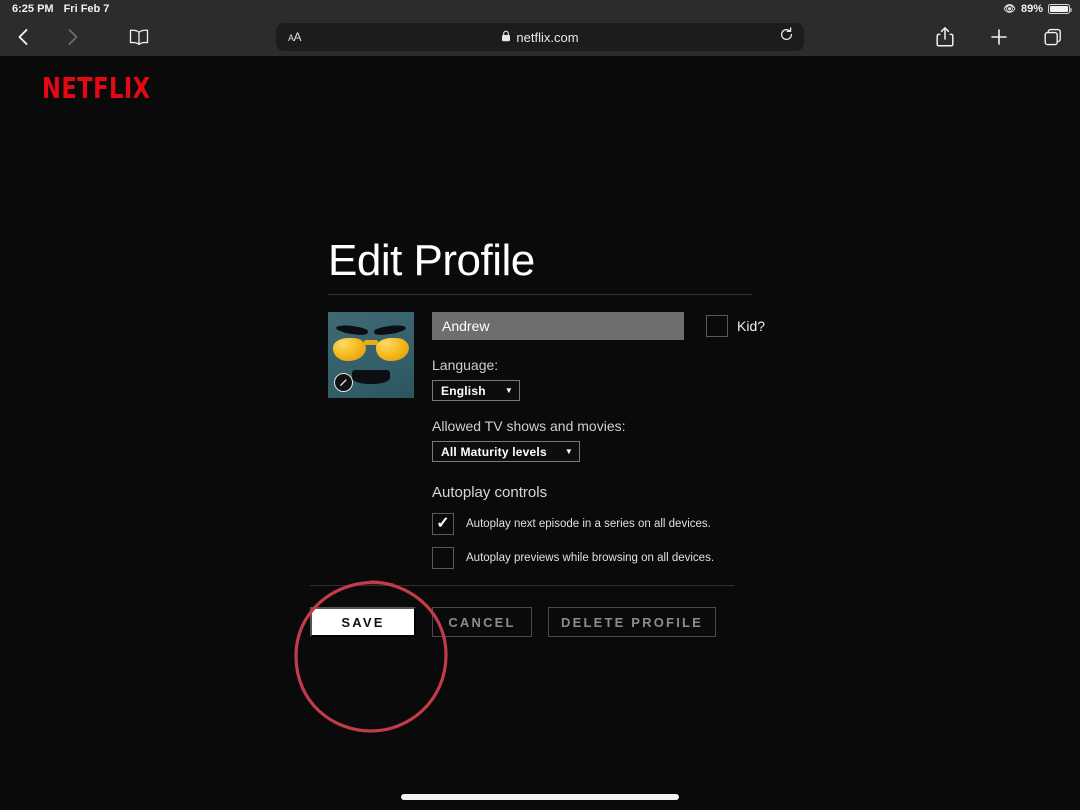  I want to click on new-tab-button, so click(999, 37).